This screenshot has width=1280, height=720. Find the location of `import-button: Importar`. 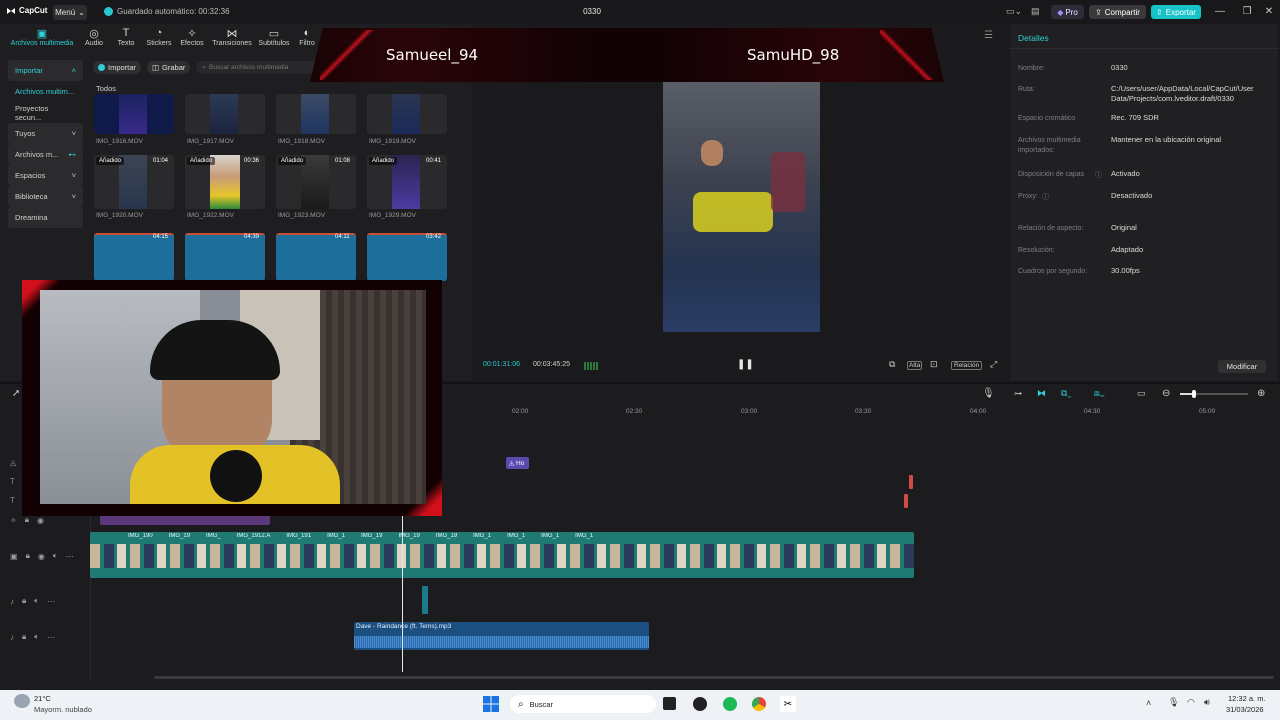

import-button: Importar is located at coordinates (117, 67).